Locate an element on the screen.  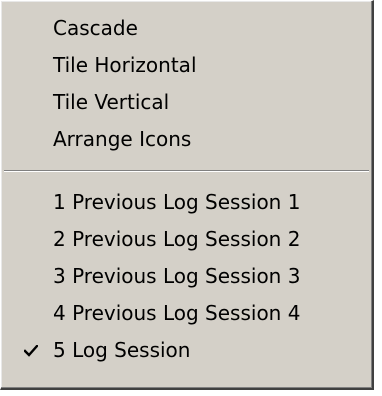
menu-item-log-session-4: 4 Previous Log Session 4 is located at coordinates (186, 313).